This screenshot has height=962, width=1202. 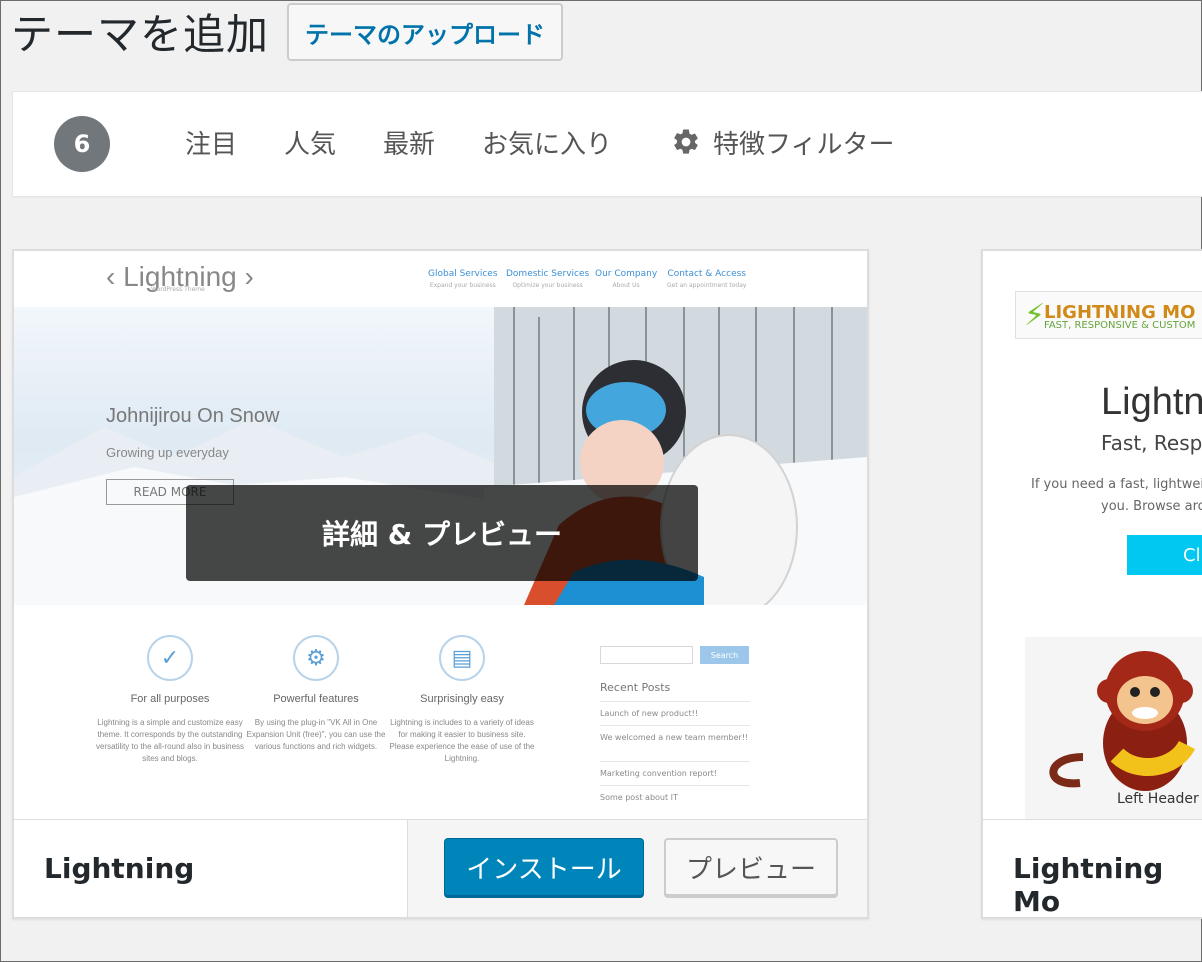 What do you see at coordinates (1151, 506) in the screenshot?
I see `lightning-mo-text: you. Browse around t` at bounding box center [1151, 506].